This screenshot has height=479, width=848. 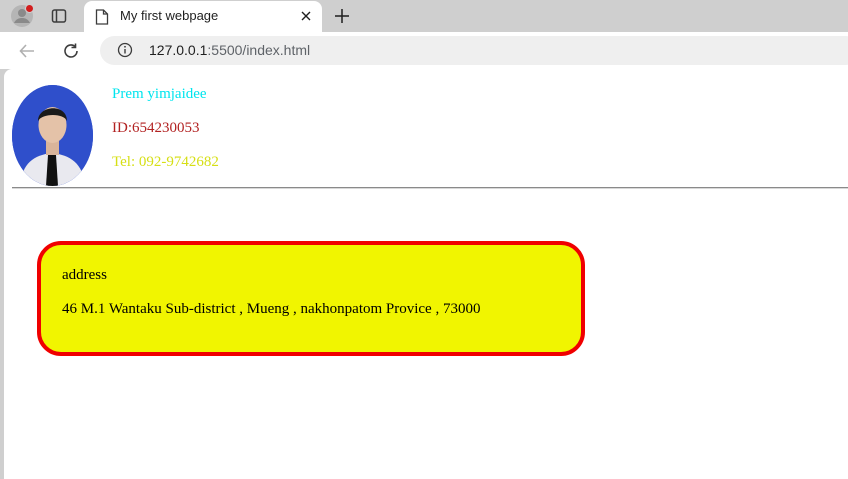 What do you see at coordinates (71, 51) in the screenshot?
I see `reload-icon` at bounding box center [71, 51].